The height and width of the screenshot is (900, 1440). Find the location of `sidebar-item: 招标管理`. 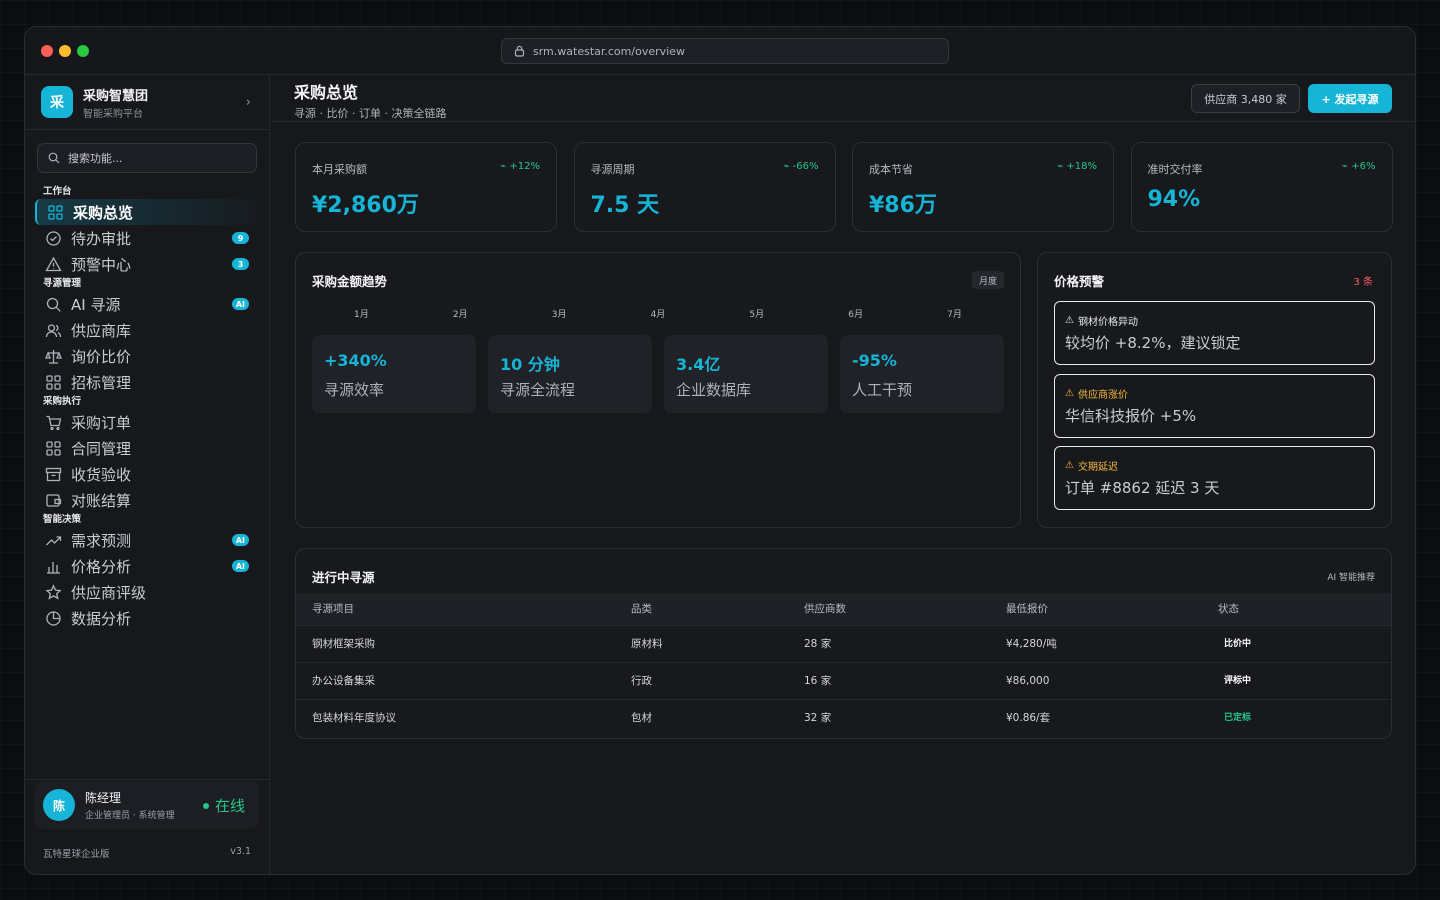

sidebar-item: 招标管理 is located at coordinates (147, 382).